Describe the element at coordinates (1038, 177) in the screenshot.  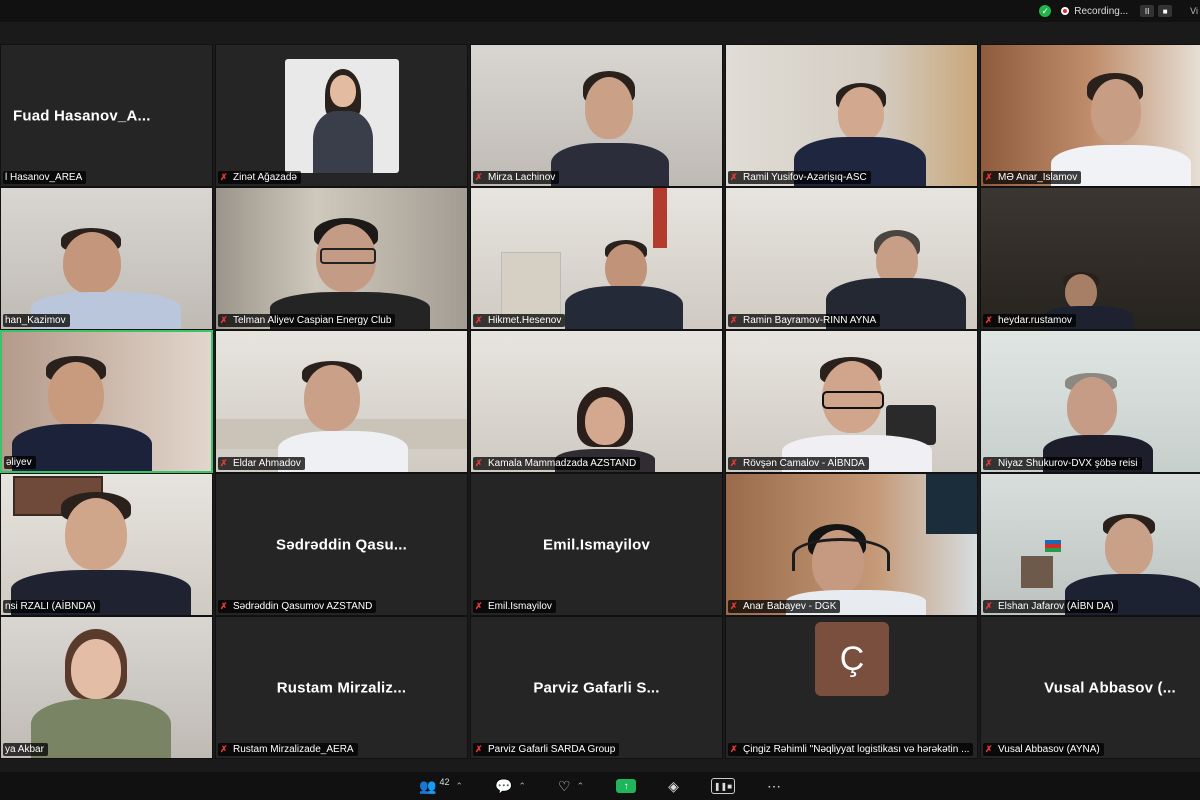
I see `participant-name-text: MƏ Anar_Islamov` at that location.